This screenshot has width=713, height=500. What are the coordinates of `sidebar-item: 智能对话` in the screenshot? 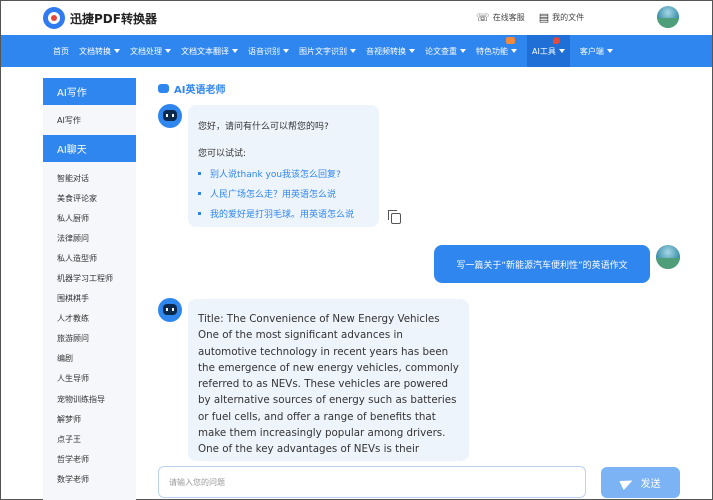 It's located at (89, 178).